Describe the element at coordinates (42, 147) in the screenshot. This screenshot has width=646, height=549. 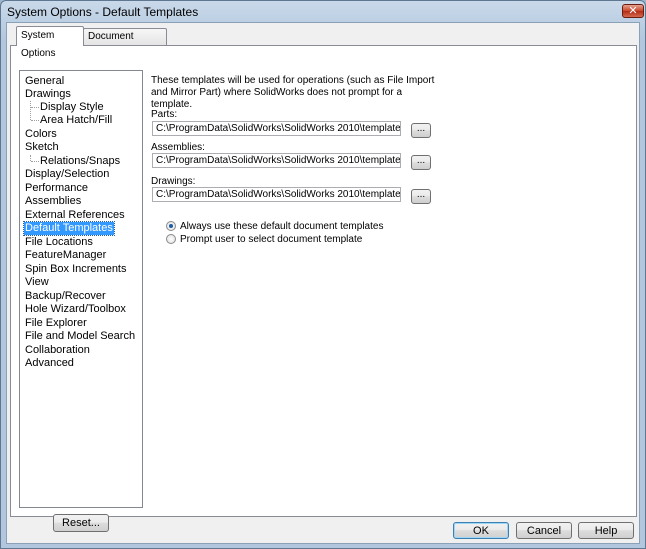
I see `tree-item-sketch: Sketch` at that location.